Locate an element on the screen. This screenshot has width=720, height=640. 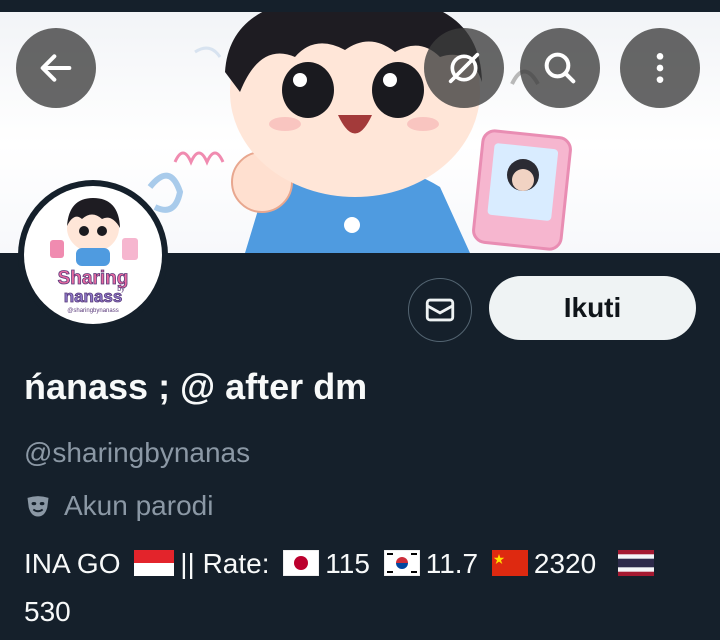
parody-label: Akun parodi is located at coordinates (139, 505).